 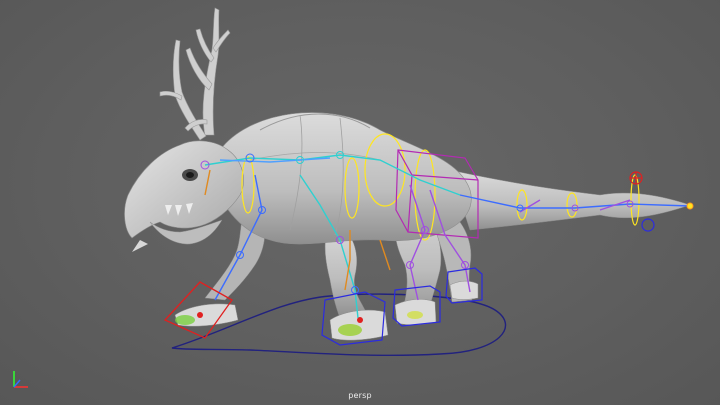 I want to click on xyz-axis-icon, so click(x=20, y=379).